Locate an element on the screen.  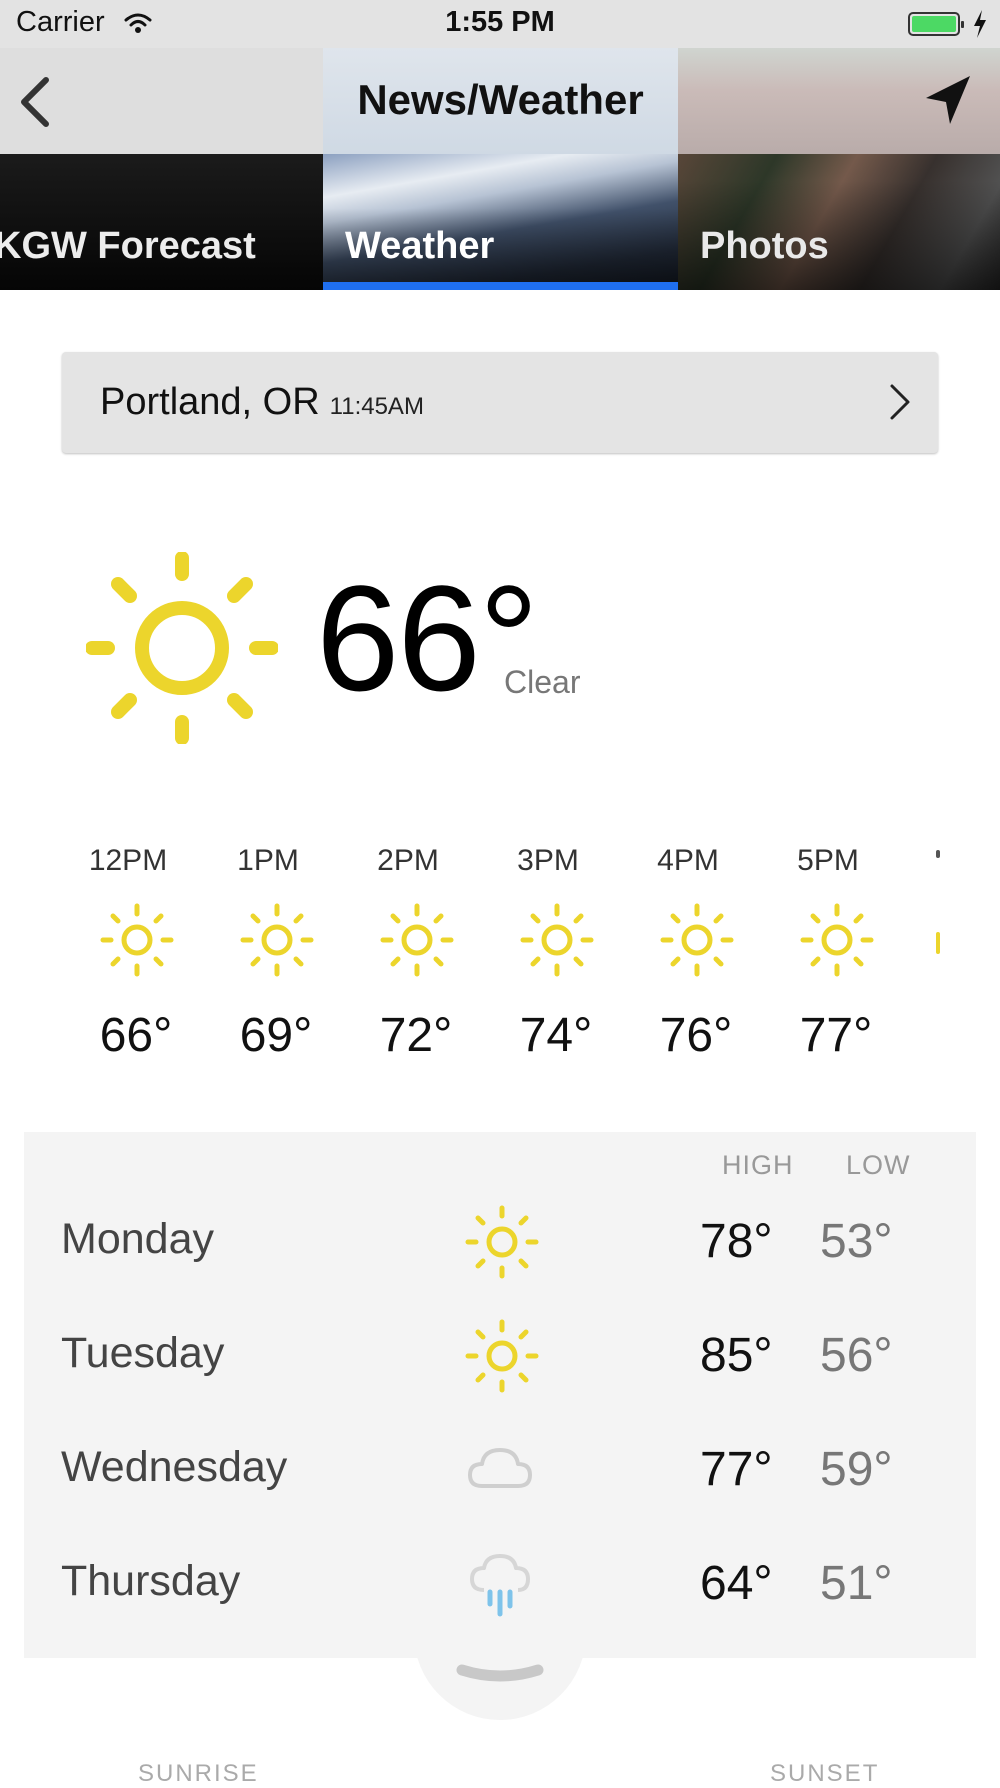
hourly-time: 4PM is located at coordinates (688, 860).